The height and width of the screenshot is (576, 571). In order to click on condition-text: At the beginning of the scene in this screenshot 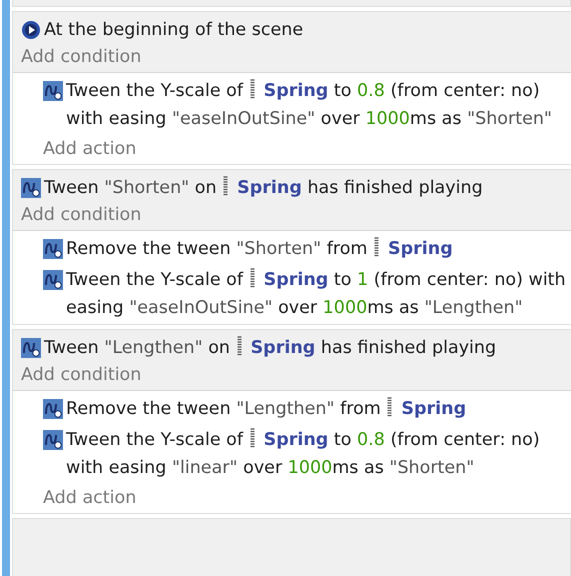, I will do `click(174, 30)`.